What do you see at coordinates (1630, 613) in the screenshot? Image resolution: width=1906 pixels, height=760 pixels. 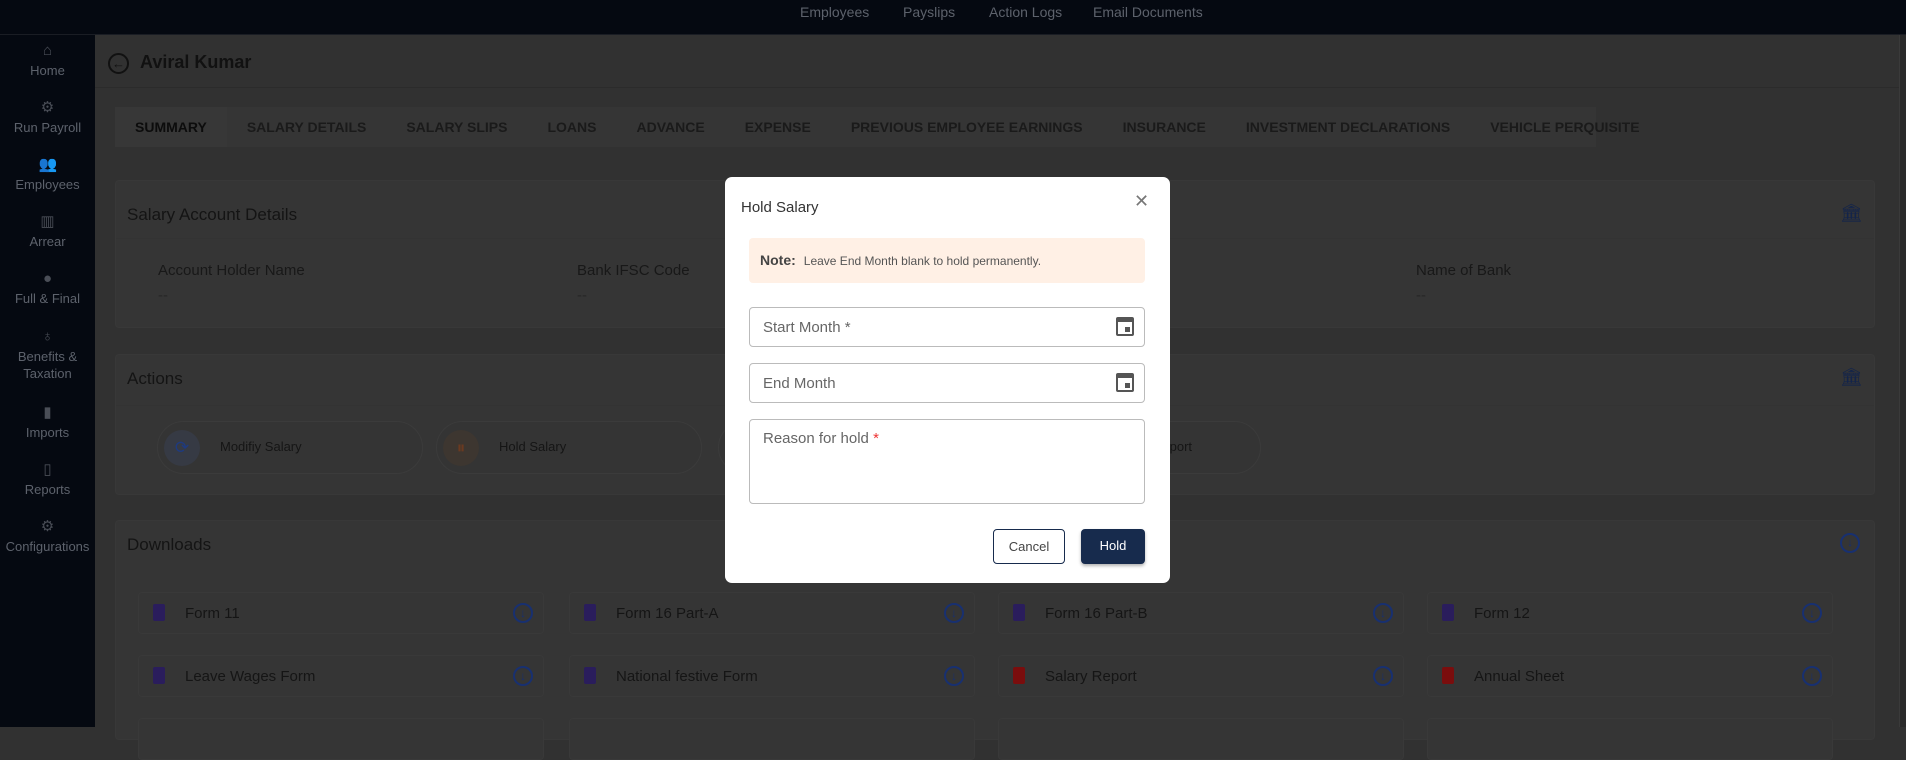 I see `download-item: Form 12 ↓` at bounding box center [1630, 613].